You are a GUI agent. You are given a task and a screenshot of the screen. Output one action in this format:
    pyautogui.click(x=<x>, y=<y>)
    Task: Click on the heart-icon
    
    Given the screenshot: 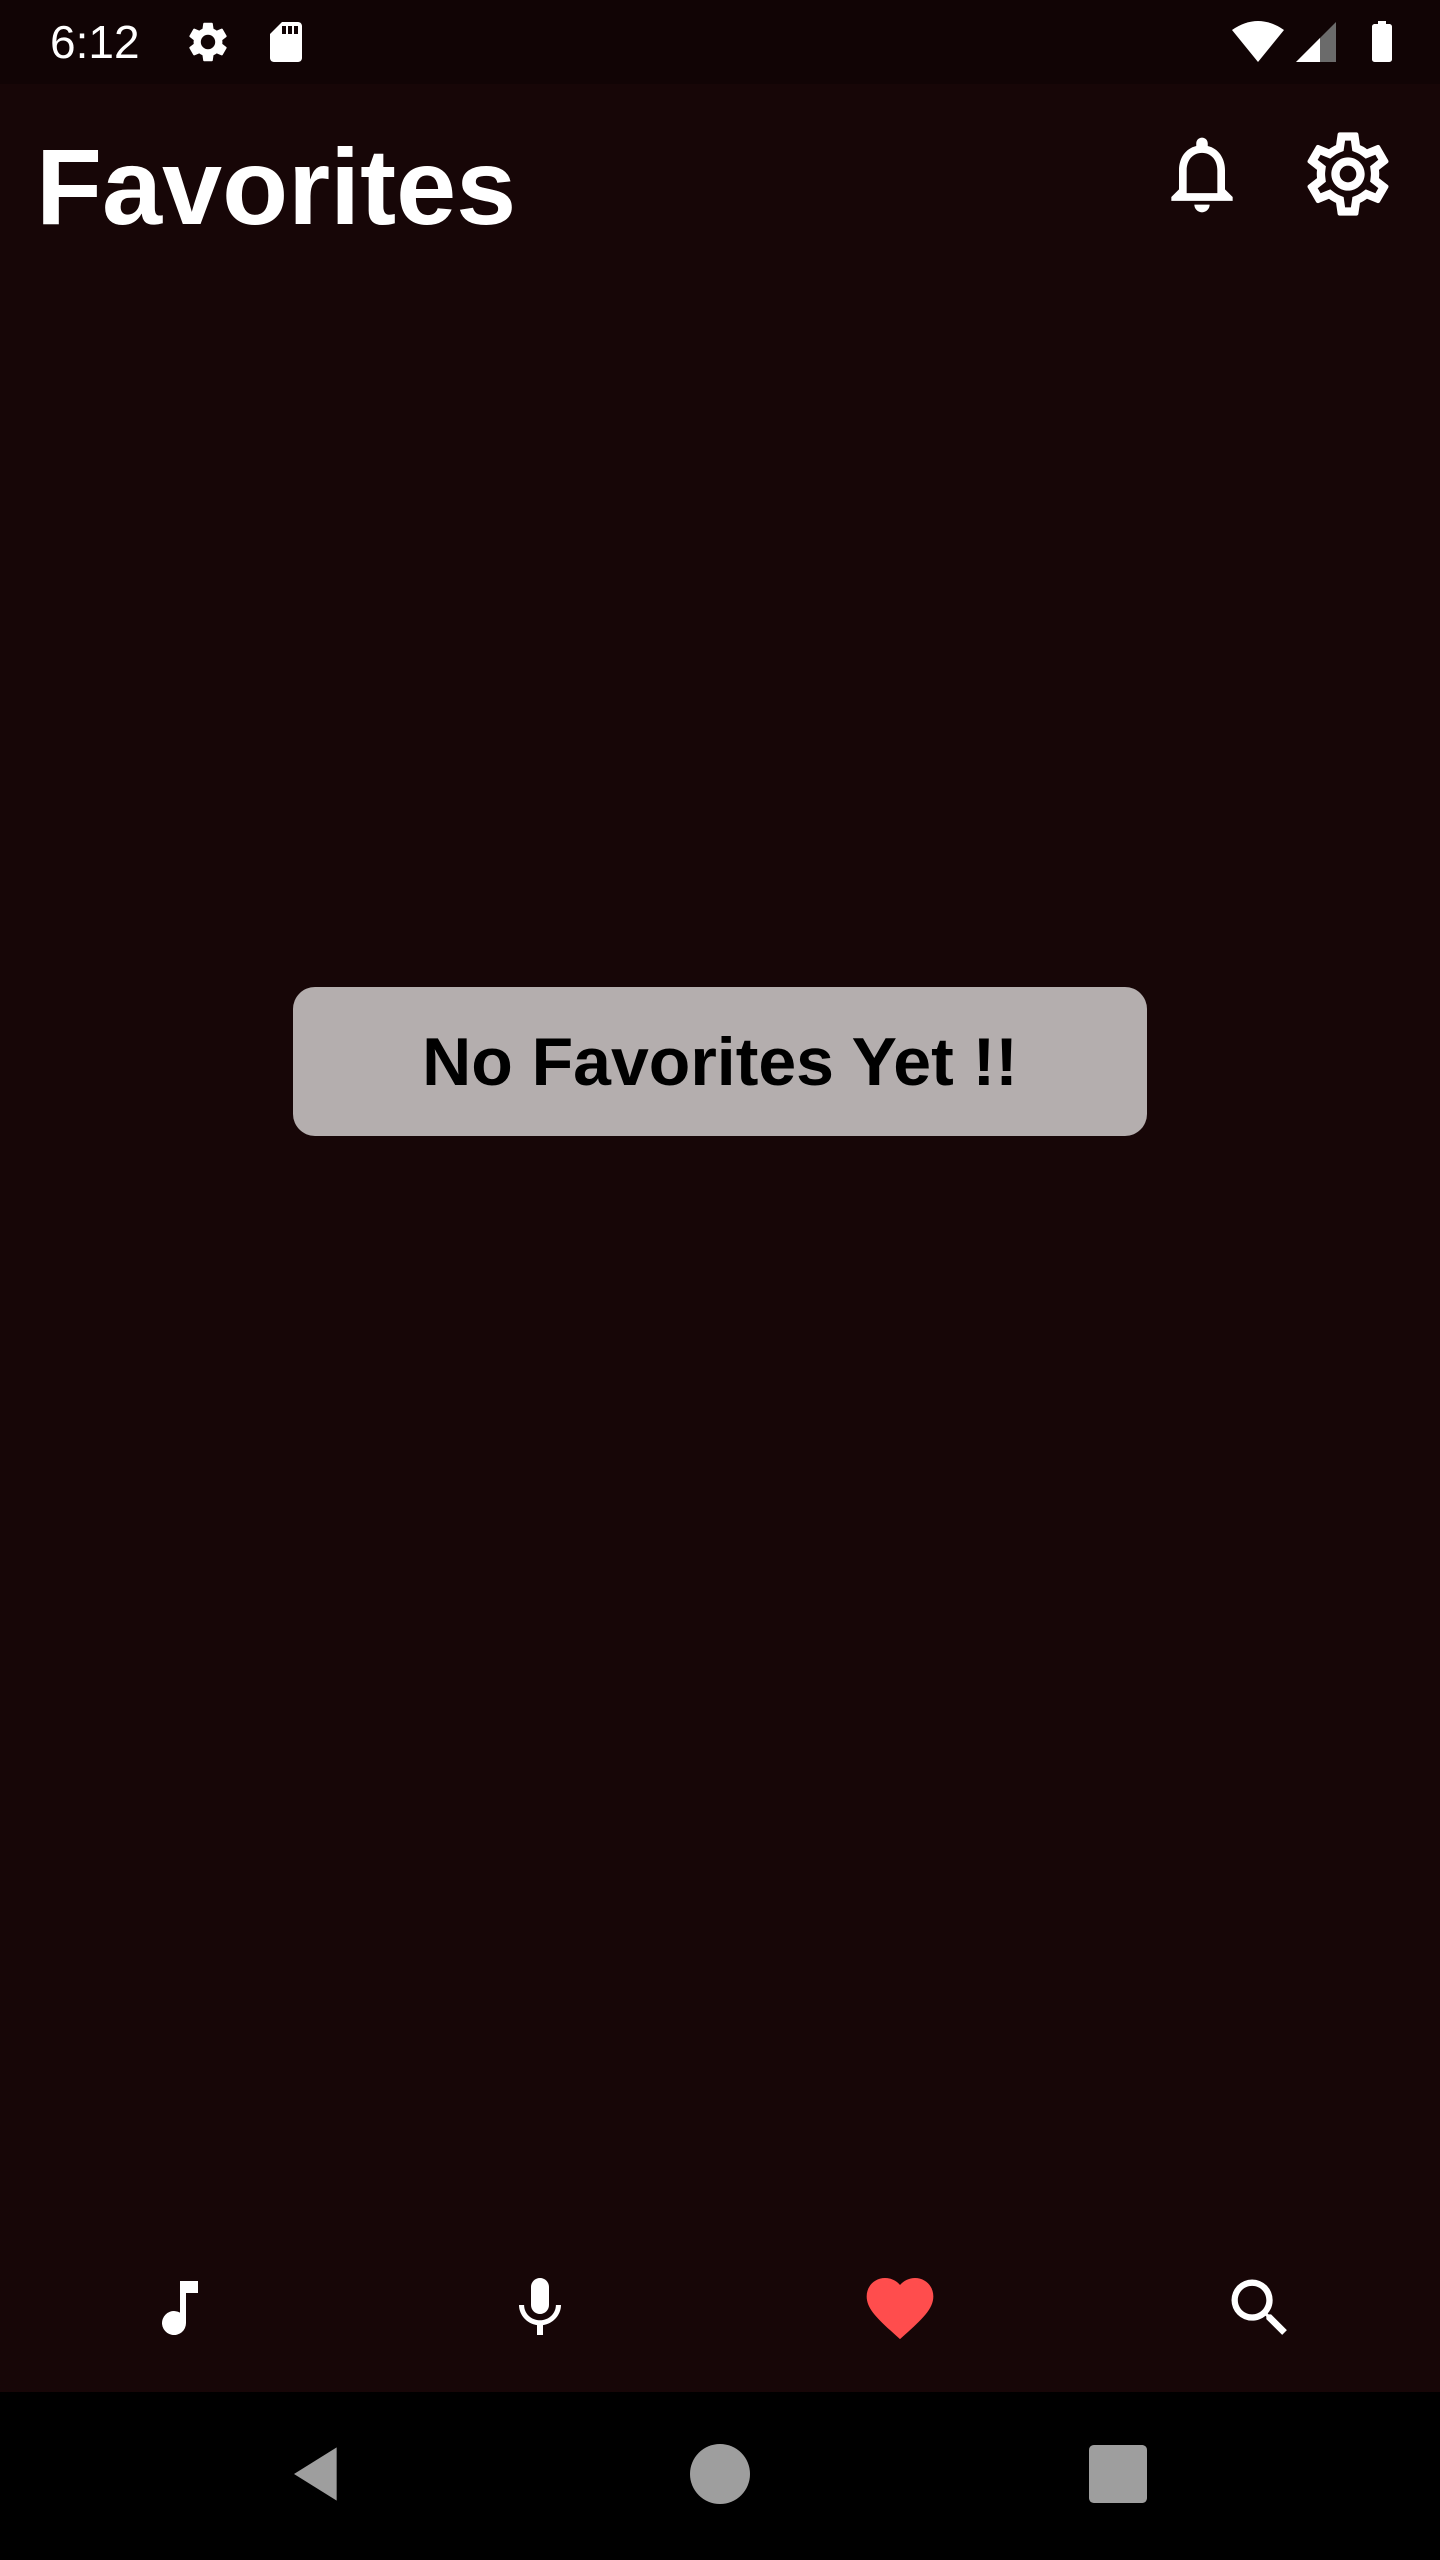 What is the action you would take?
    pyautogui.click(x=900, y=2310)
    